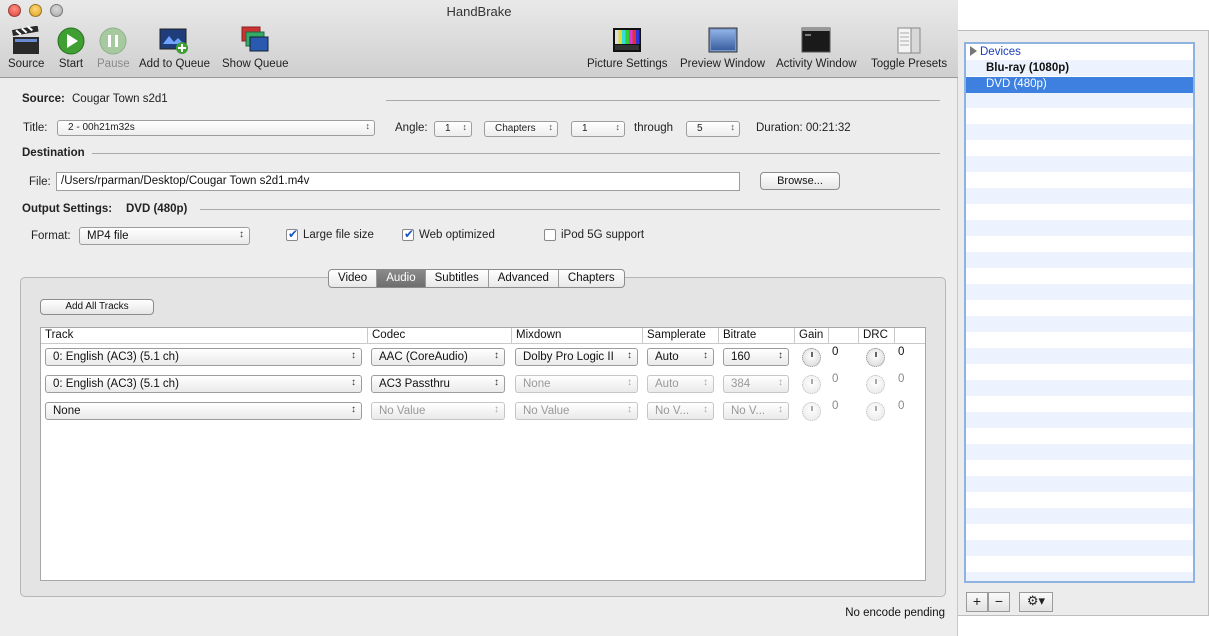  Describe the element at coordinates (438, 384) in the screenshot. I see `codec-select: AC3 Passthru` at that location.